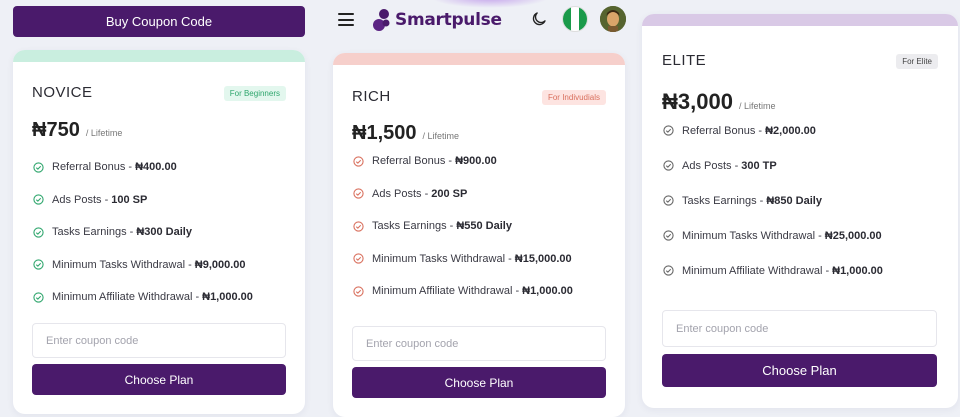 Image resolution: width=960 pixels, height=417 pixels. I want to click on feature-value: ₦400.00, so click(156, 167).